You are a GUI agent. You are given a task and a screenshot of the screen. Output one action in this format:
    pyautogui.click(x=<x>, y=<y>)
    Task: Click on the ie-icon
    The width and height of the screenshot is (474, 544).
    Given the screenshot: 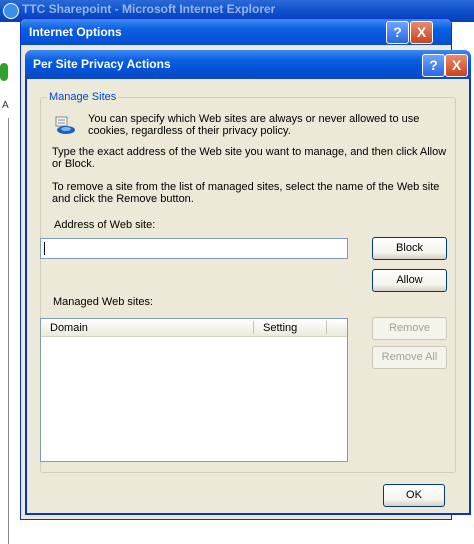 What is the action you would take?
    pyautogui.click(x=11, y=11)
    